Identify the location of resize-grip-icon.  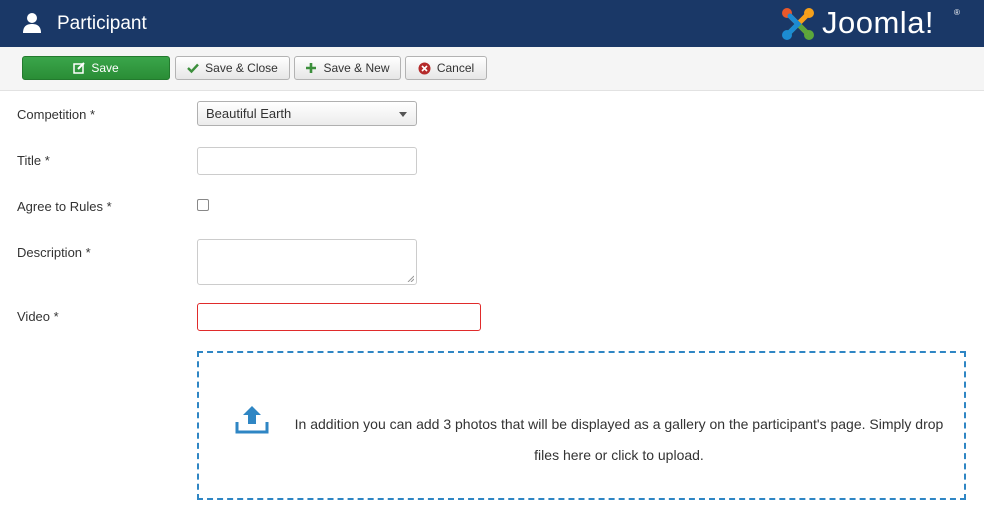
(410, 278).